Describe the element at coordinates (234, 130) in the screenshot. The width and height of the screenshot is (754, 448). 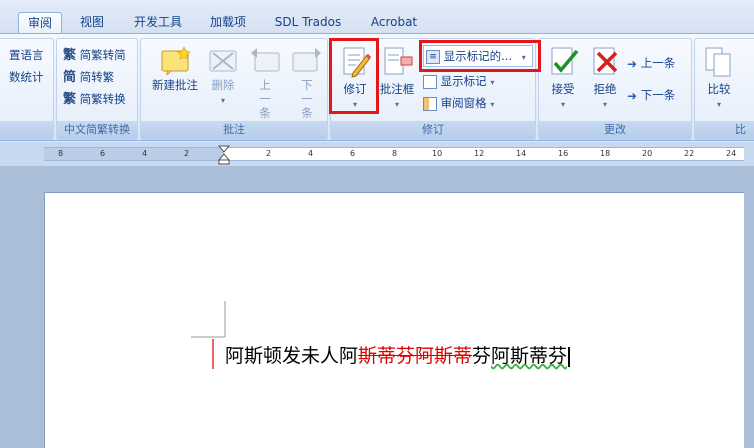
I see `group-comments-label: 批注` at that location.